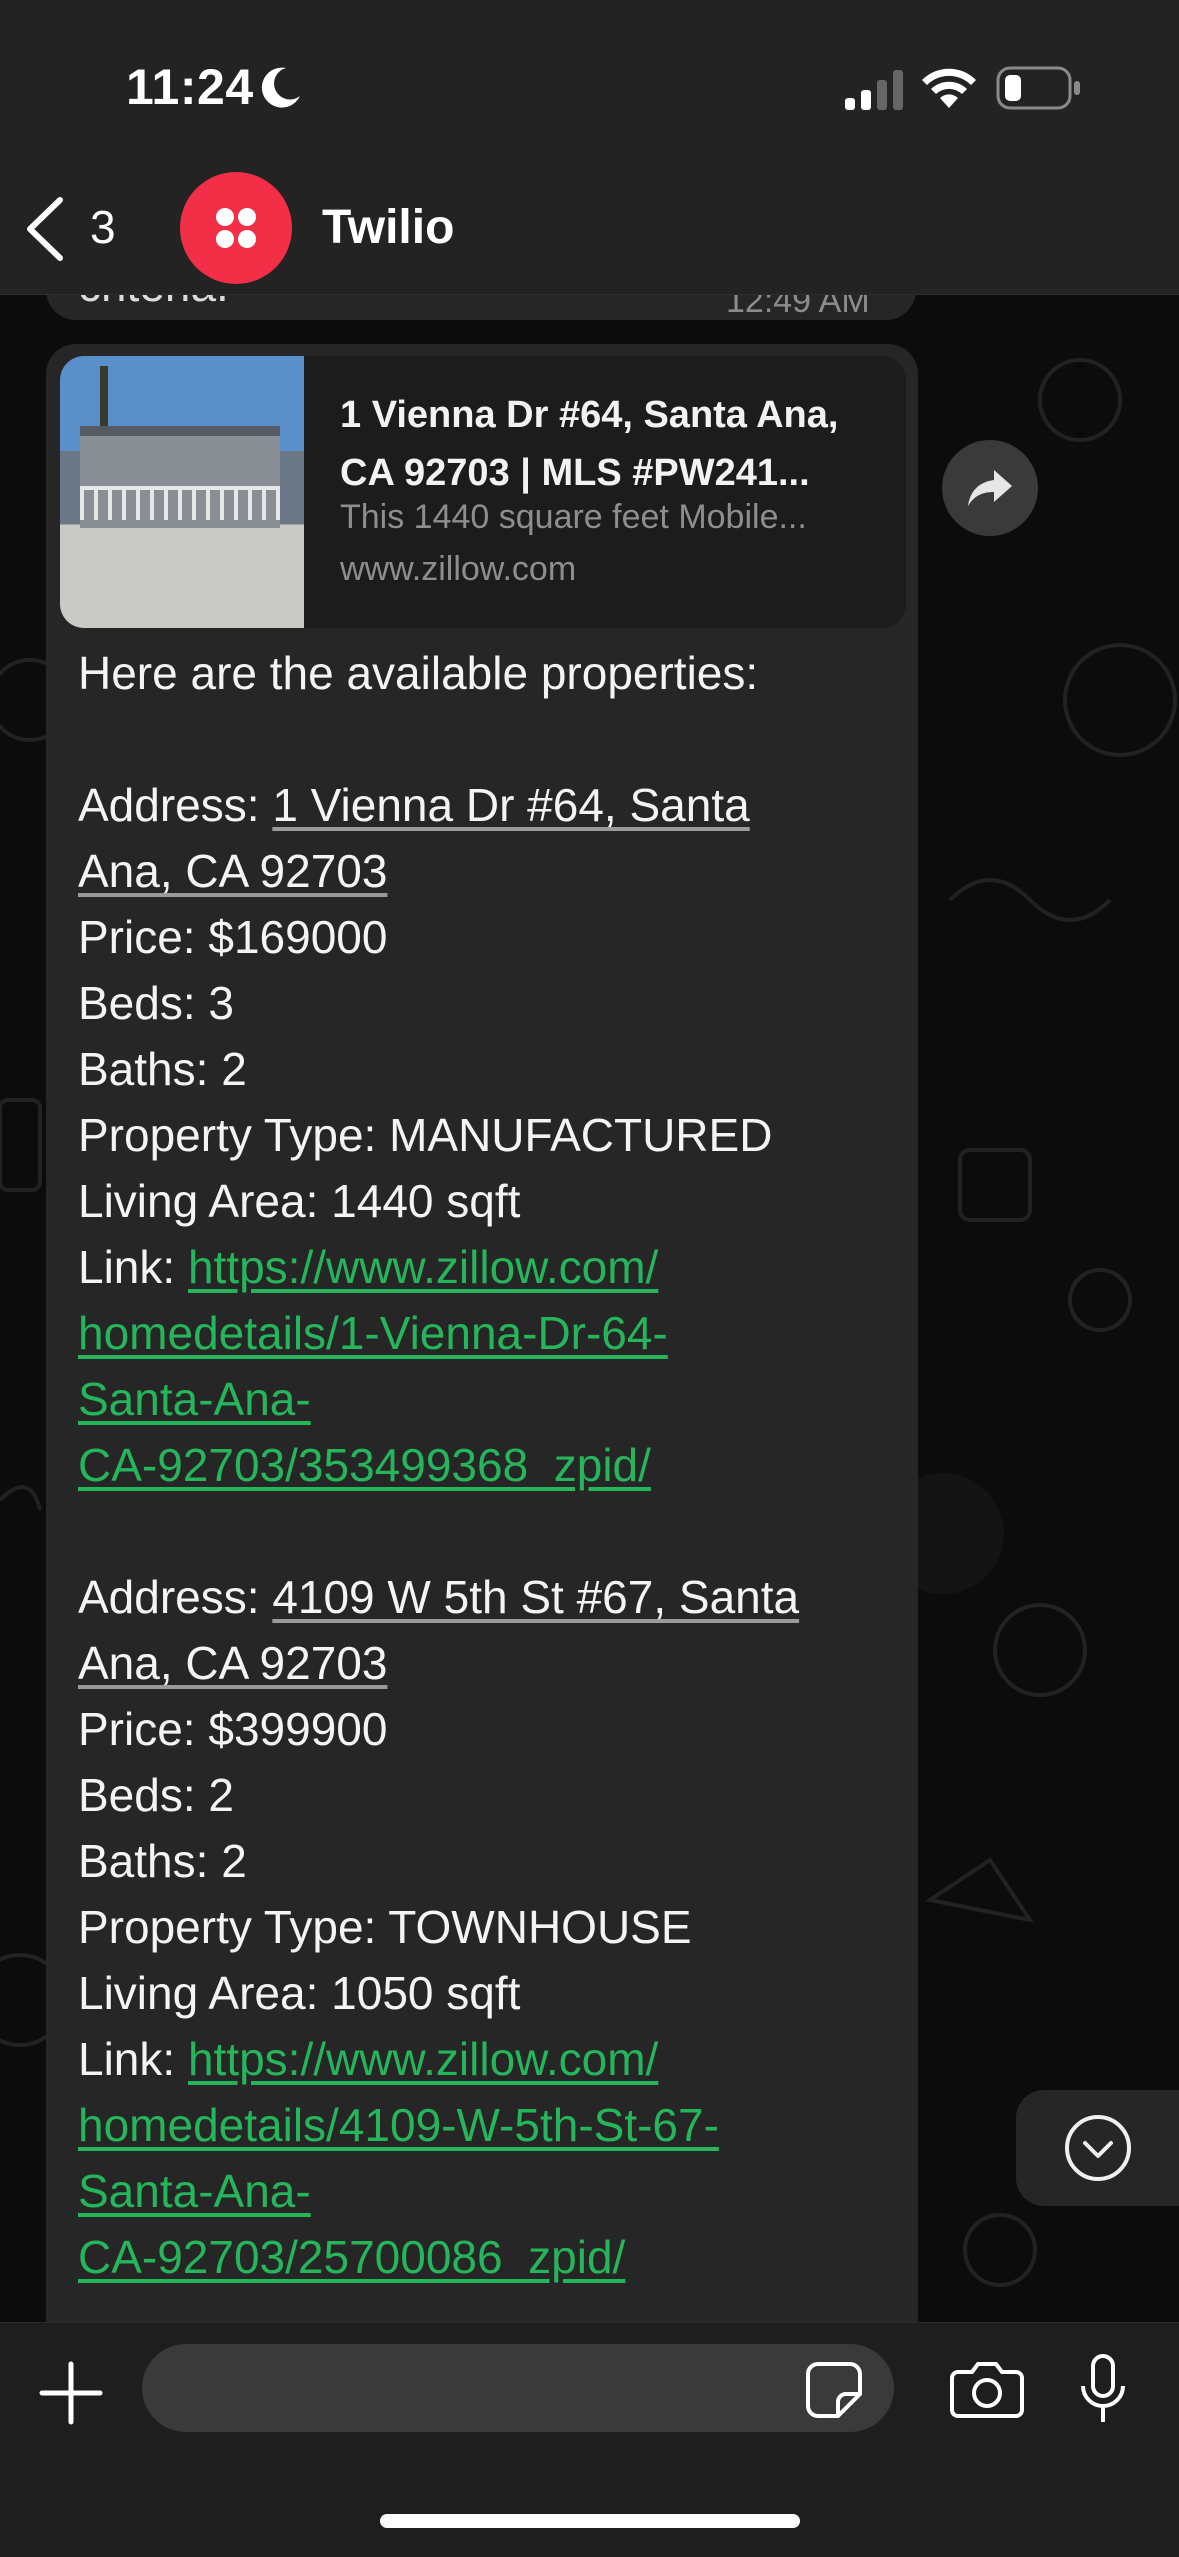 The height and width of the screenshot is (2557, 1179). What do you see at coordinates (182, 492) in the screenshot?
I see `link-preview-thumbnail` at bounding box center [182, 492].